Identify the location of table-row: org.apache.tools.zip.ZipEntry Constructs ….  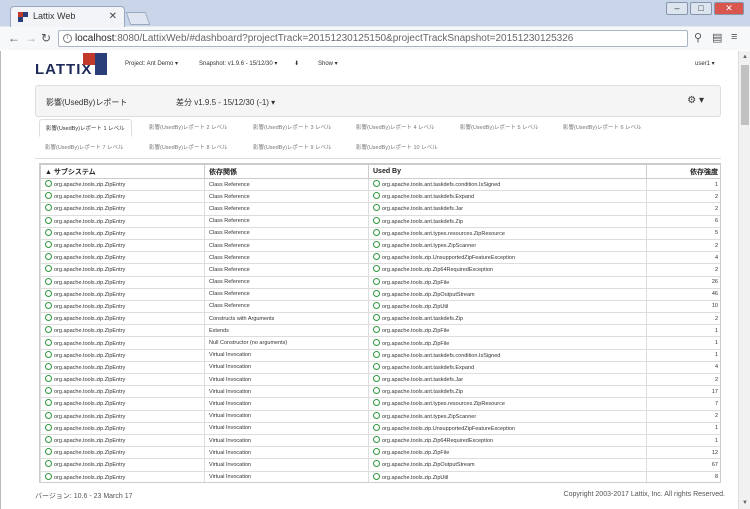
(380, 319).